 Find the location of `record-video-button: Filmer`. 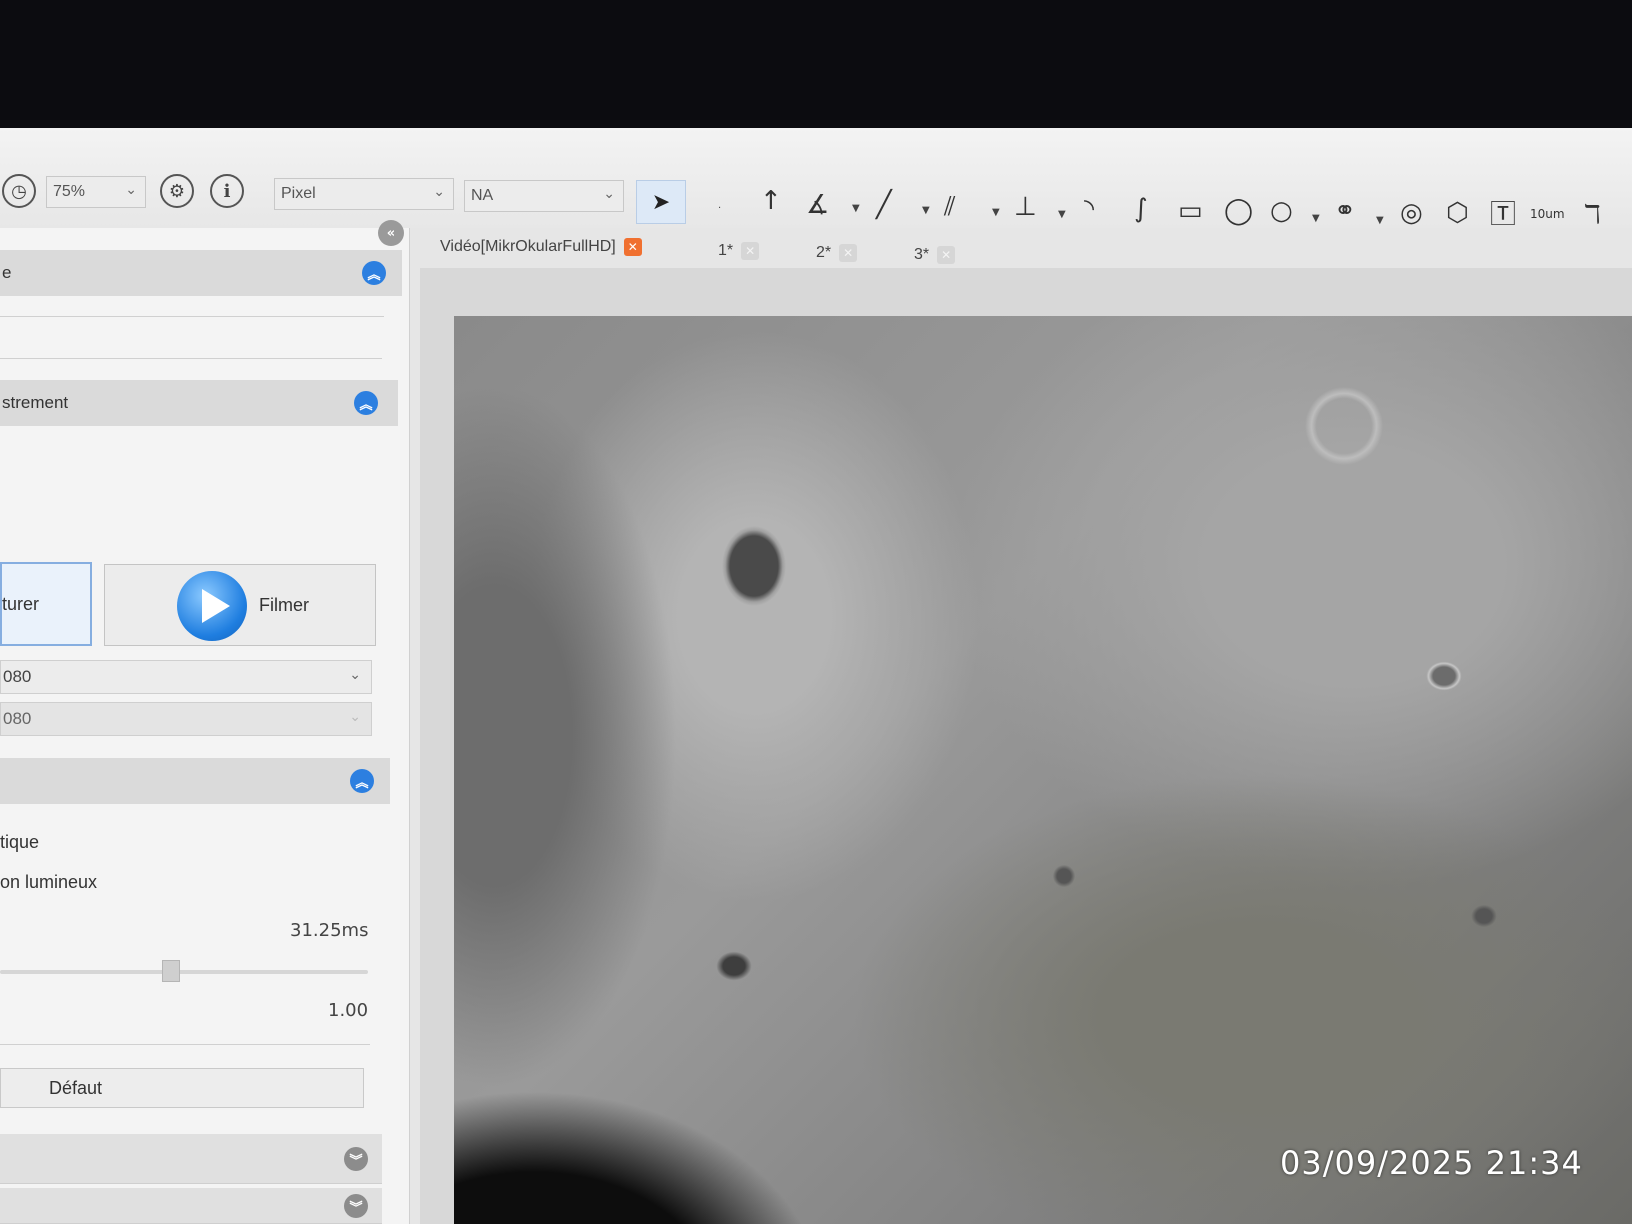

record-video-button: Filmer is located at coordinates (240, 605).